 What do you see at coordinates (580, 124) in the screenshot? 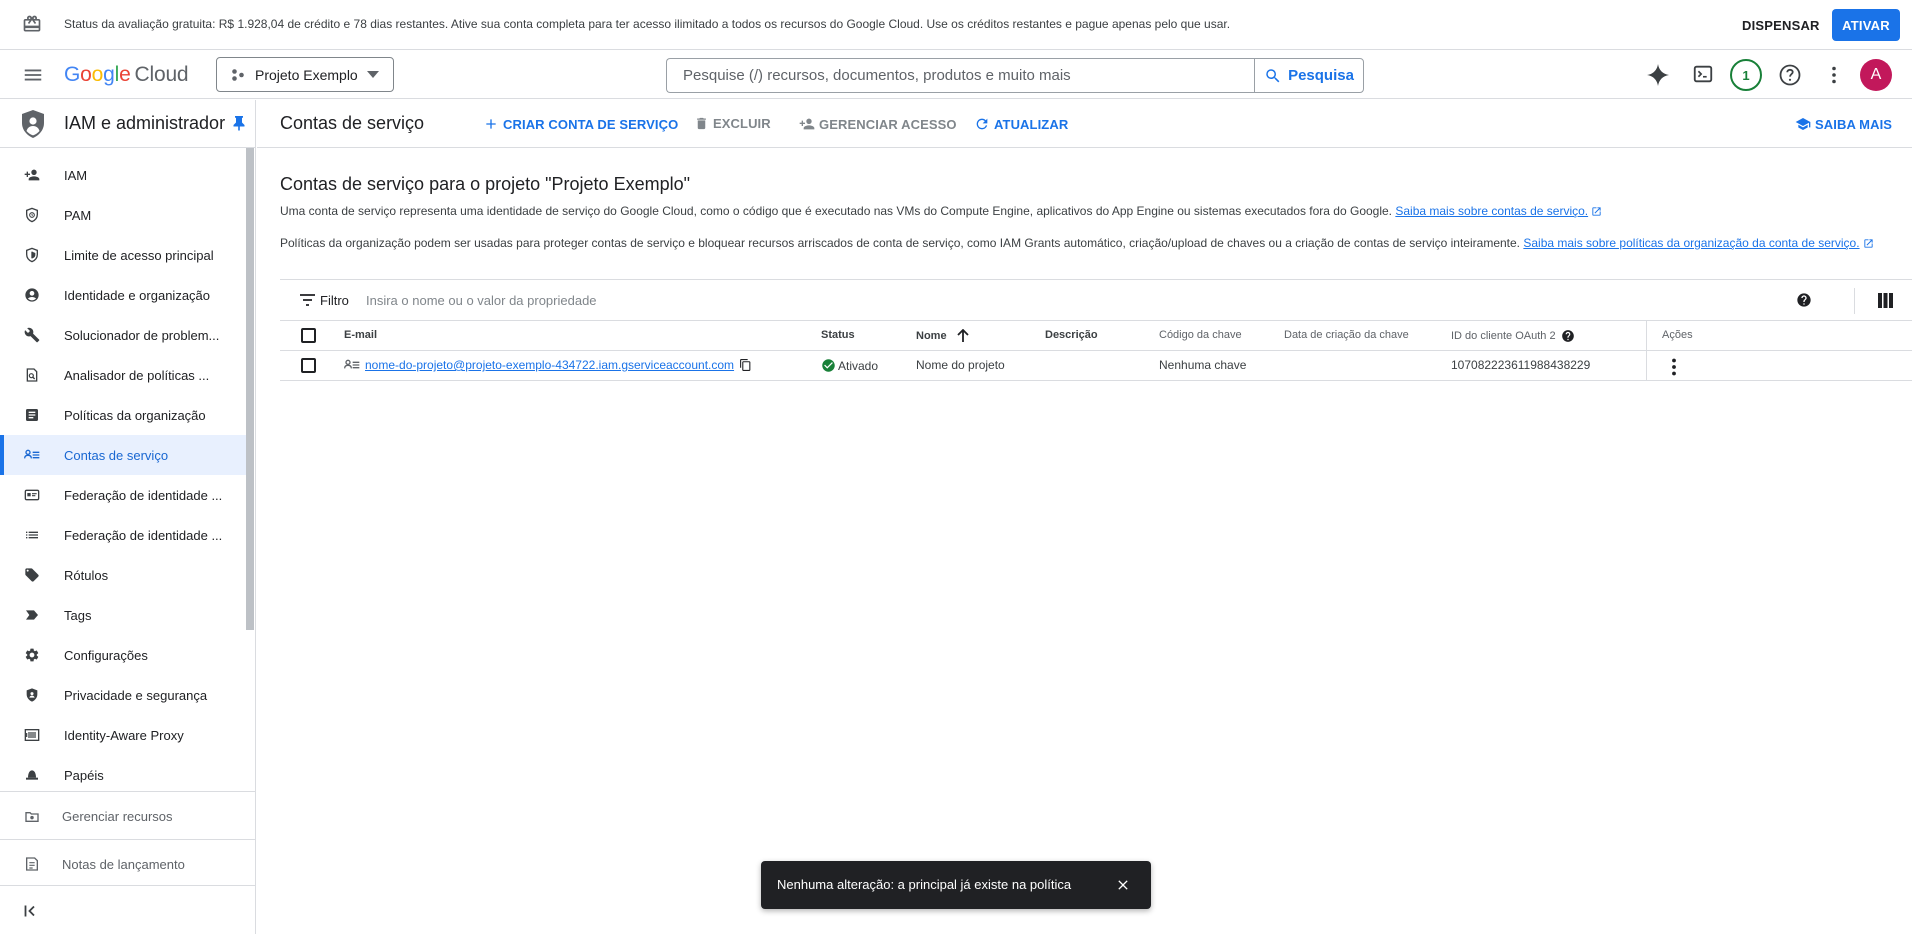
I see `create-service-account-button: CRIAR CONTA DE SERVIÇO` at bounding box center [580, 124].